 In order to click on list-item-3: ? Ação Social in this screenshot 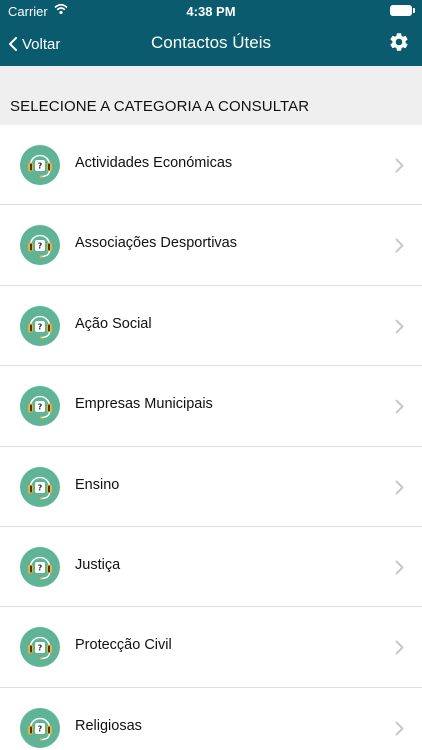, I will do `click(211, 326)`.